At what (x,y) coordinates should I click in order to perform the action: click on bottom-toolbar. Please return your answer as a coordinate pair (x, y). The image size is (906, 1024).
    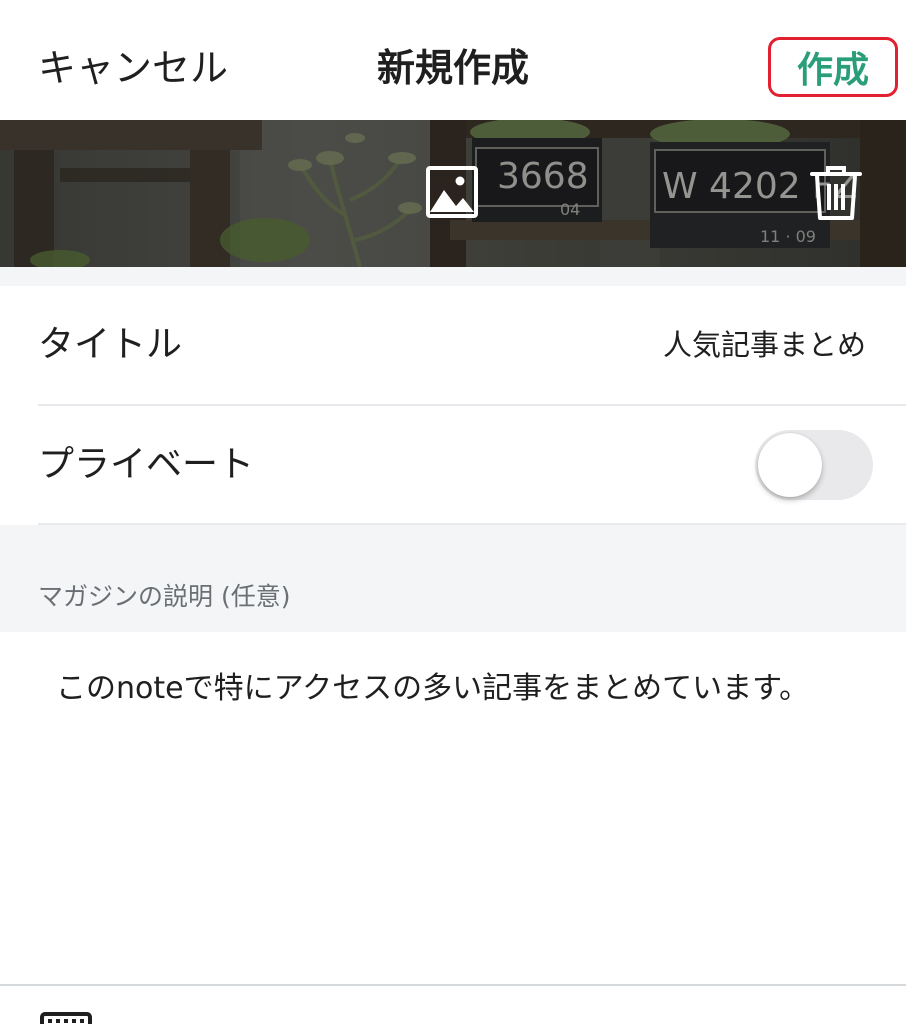
    Looking at the image, I should click on (453, 1005).